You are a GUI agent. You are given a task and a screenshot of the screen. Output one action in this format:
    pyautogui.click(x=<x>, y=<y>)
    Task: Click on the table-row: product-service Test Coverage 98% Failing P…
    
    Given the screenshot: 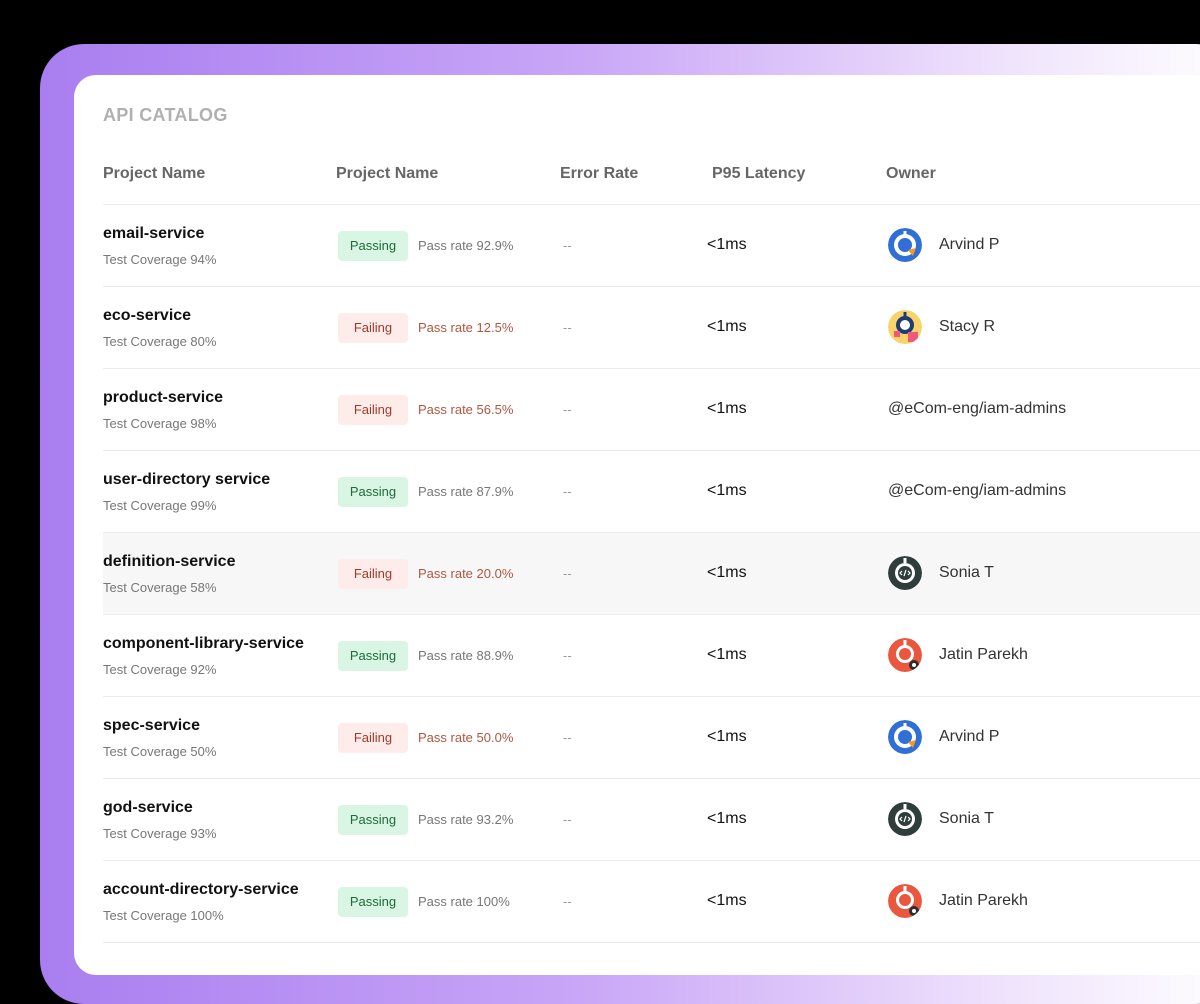 What is the action you would take?
    pyautogui.click(x=651, y=410)
    